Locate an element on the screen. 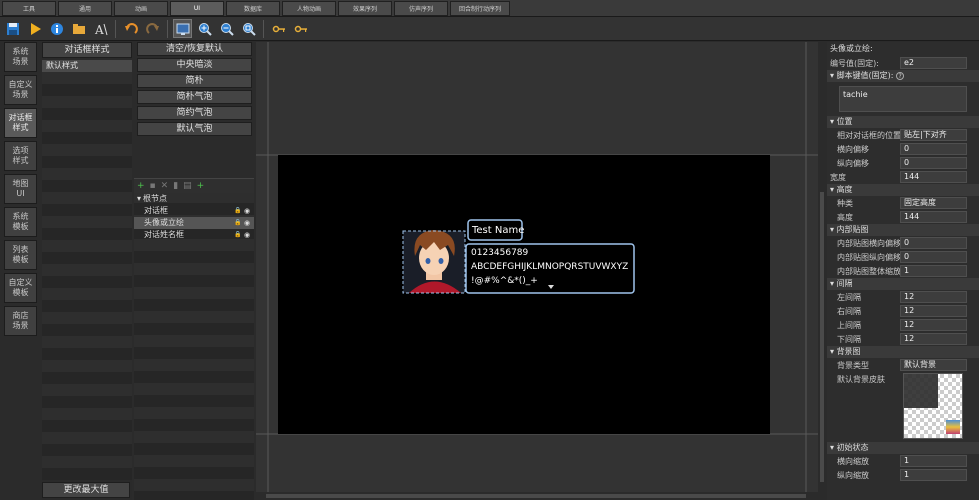  relative-position-select: 贴左|下对齐 is located at coordinates (933, 135).